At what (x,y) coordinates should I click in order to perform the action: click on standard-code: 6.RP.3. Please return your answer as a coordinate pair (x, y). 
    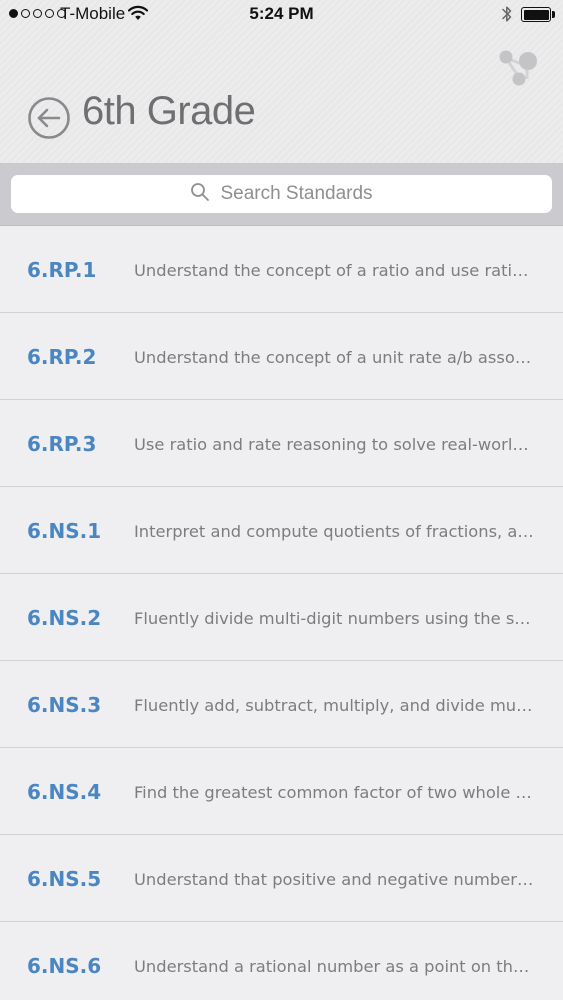
    Looking at the image, I should click on (62, 444).